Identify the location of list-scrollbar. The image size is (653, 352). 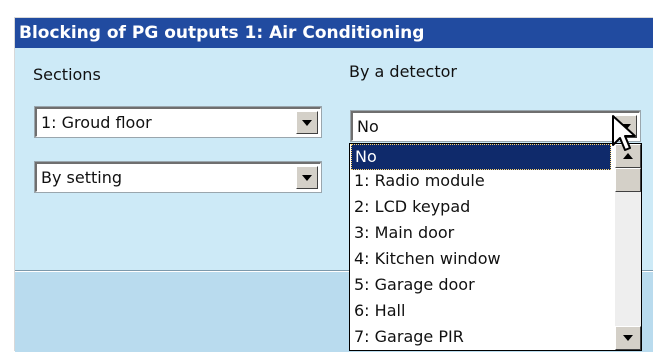
(628, 247).